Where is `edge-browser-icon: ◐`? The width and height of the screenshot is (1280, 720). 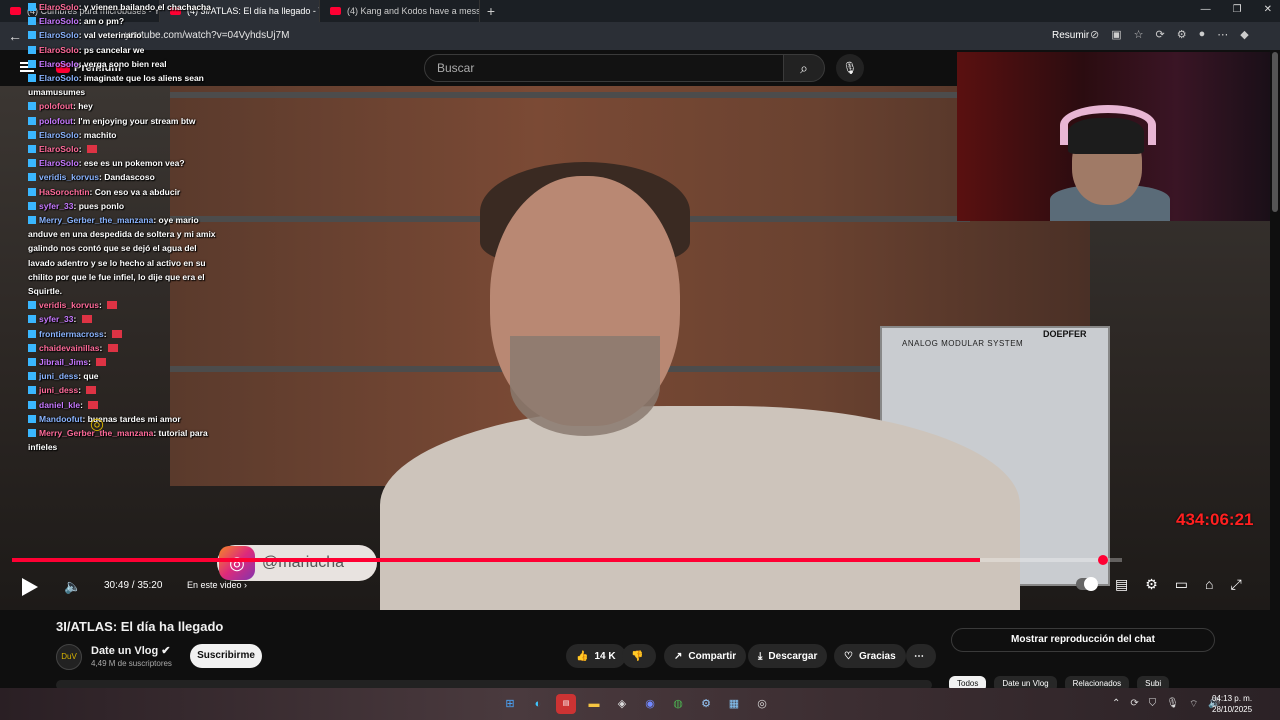 edge-browser-icon: ◐ is located at coordinates (538, 704).